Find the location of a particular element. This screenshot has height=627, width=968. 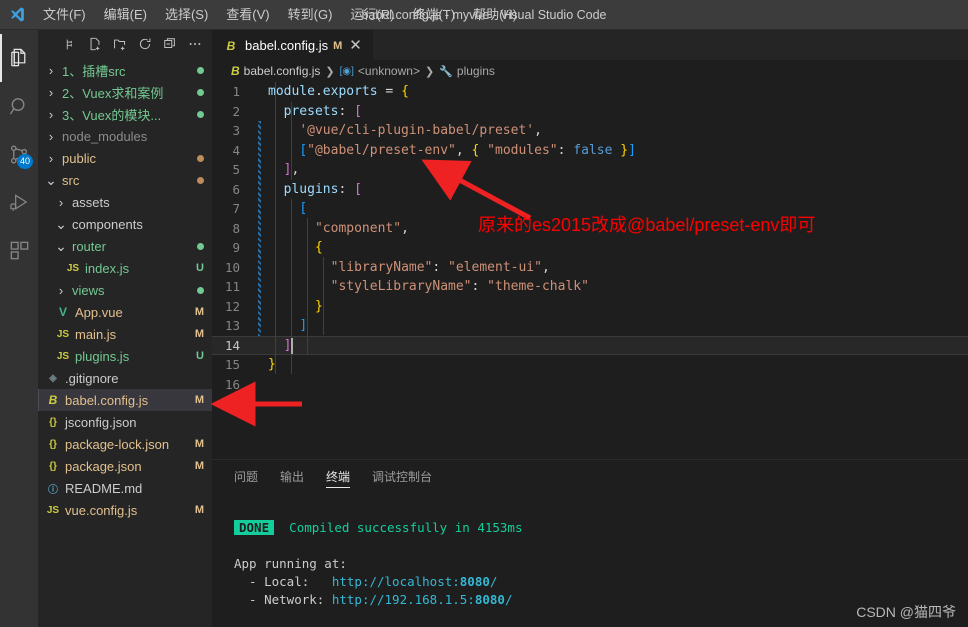

menu-go: 转到(G) is located at coordinates (310, 15).